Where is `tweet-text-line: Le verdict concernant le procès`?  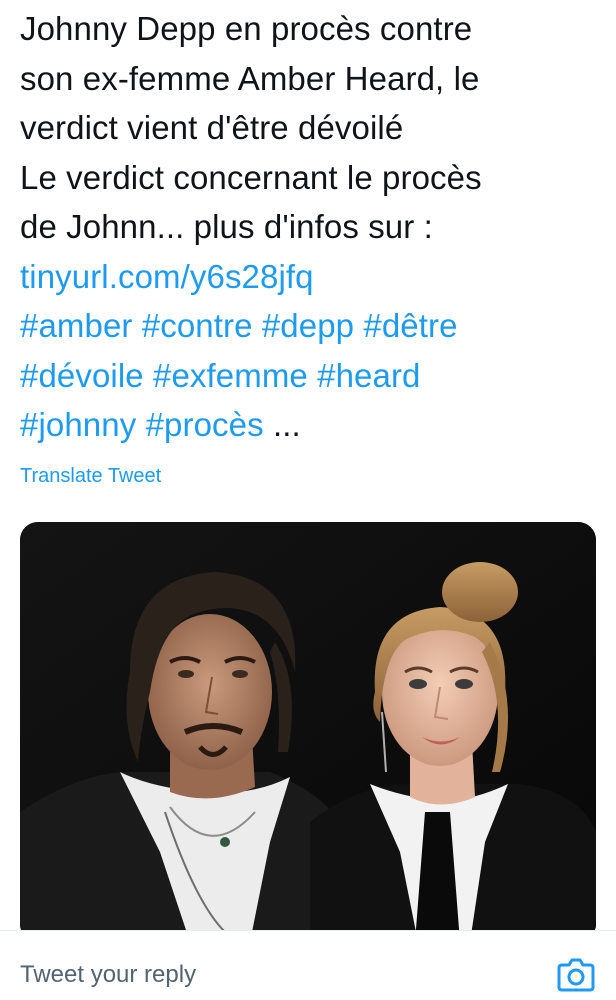 tweet-text-line: Le verdict concernant le procès is located at coordinates (251, 177).